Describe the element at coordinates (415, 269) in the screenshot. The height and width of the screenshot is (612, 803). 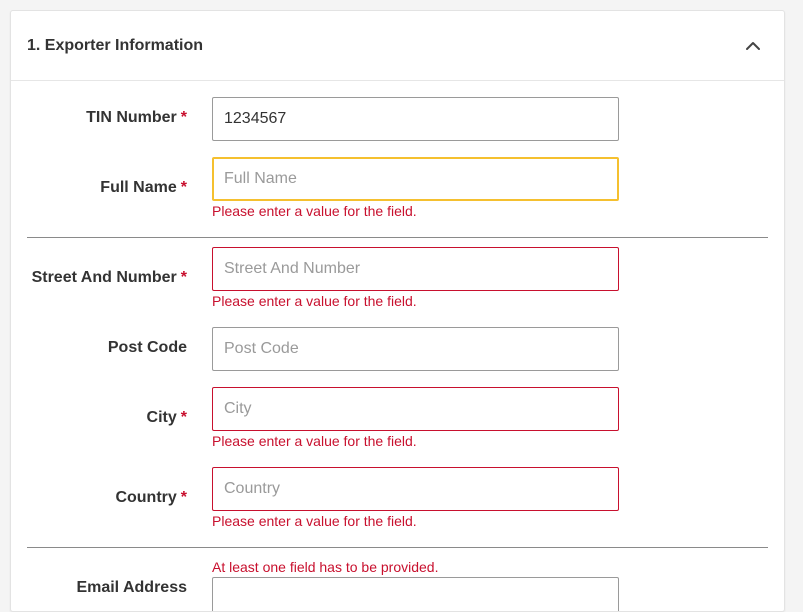
I see `street-and-number-input` at that location.